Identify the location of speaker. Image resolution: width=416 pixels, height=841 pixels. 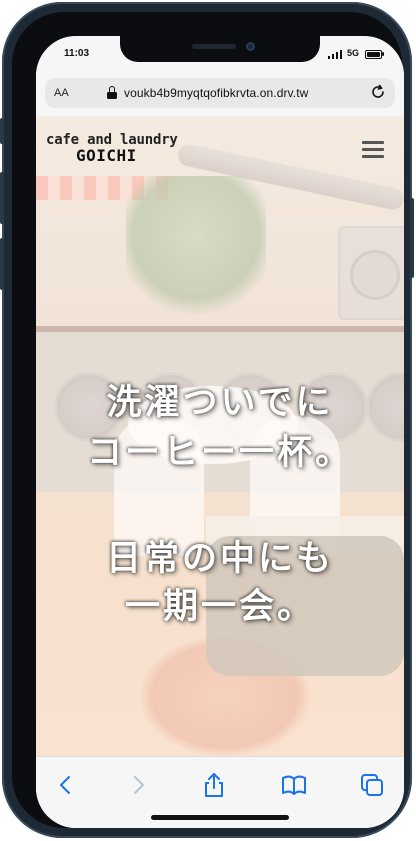
(214, 46).